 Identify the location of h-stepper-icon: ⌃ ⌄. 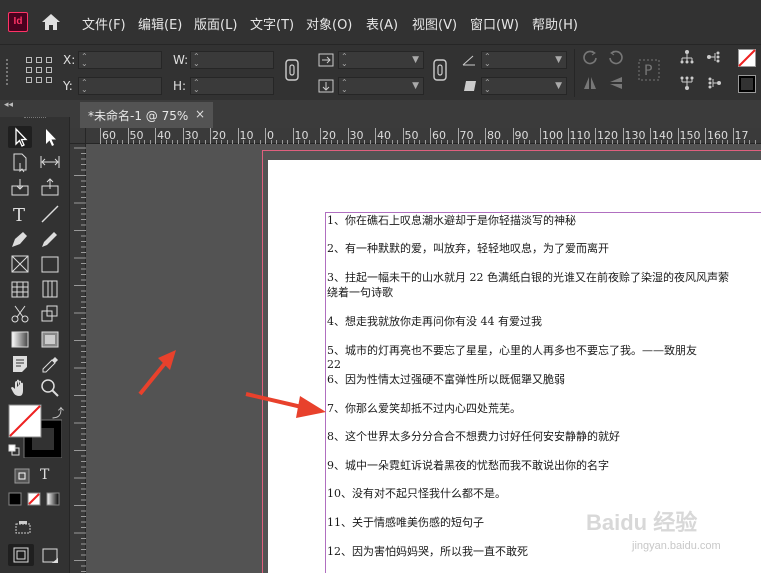
(196, 86).